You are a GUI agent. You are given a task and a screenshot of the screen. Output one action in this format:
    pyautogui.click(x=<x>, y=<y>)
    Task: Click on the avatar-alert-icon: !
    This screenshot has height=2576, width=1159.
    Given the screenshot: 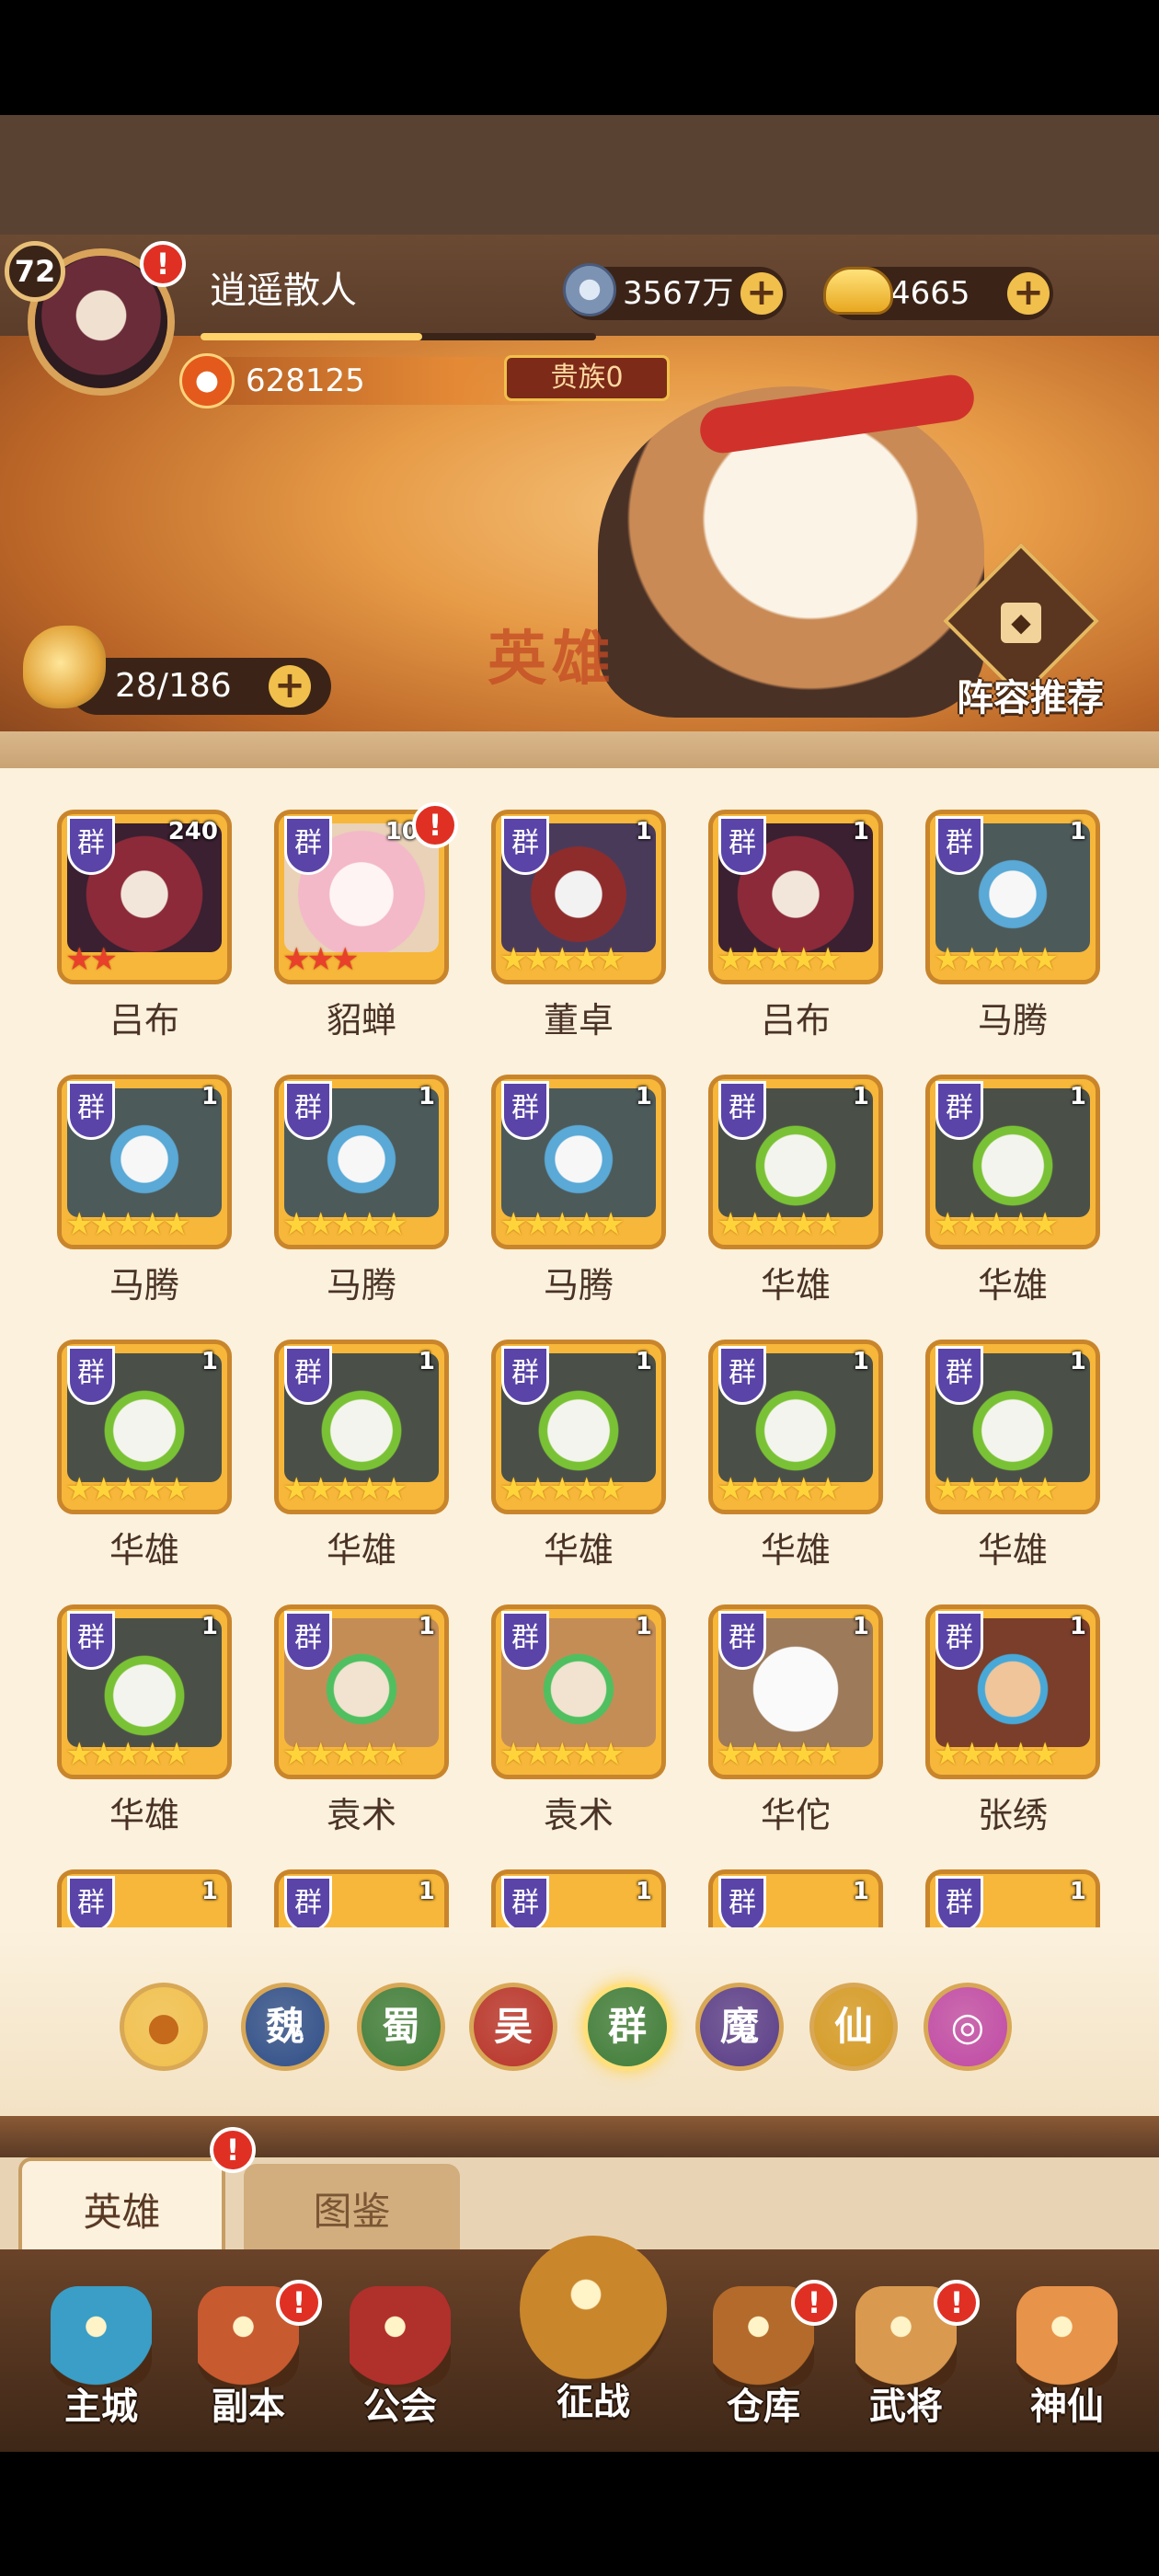 What is the action you would take?
    pyautogui.click(x=163, y=264)
    